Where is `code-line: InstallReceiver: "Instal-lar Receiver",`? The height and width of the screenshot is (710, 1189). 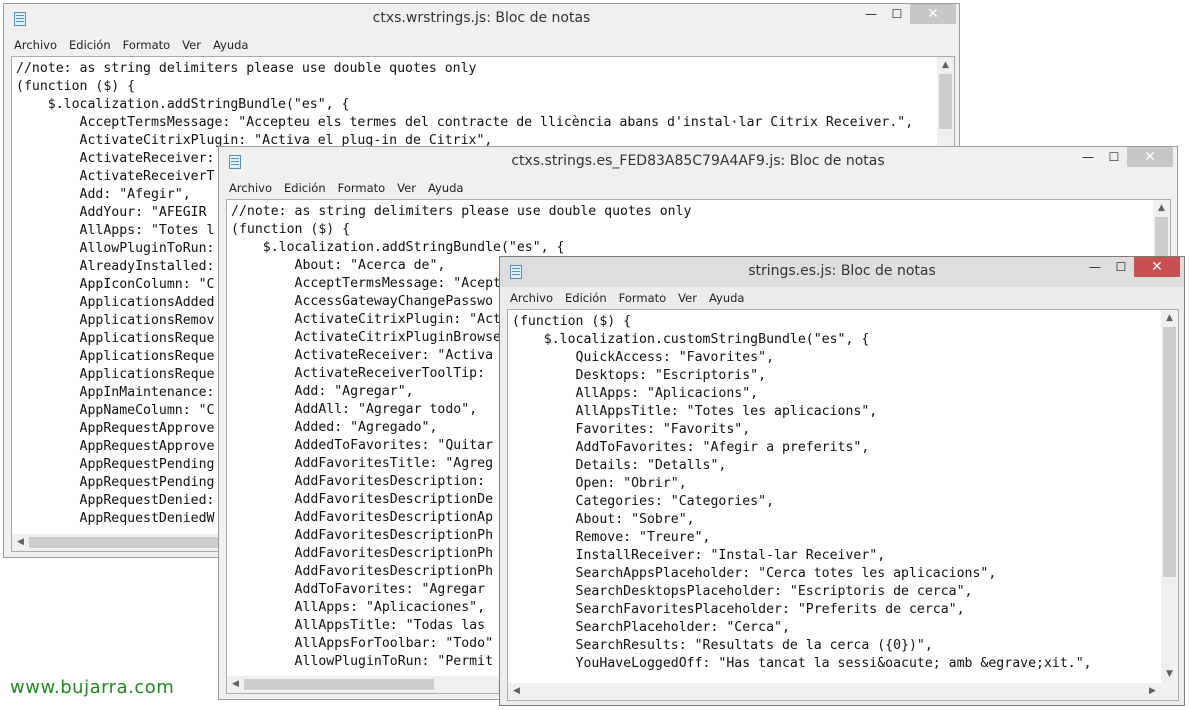 code-line: InstallReceiver: "Instal-lar Receiver", is located at coordinates (699, 555).